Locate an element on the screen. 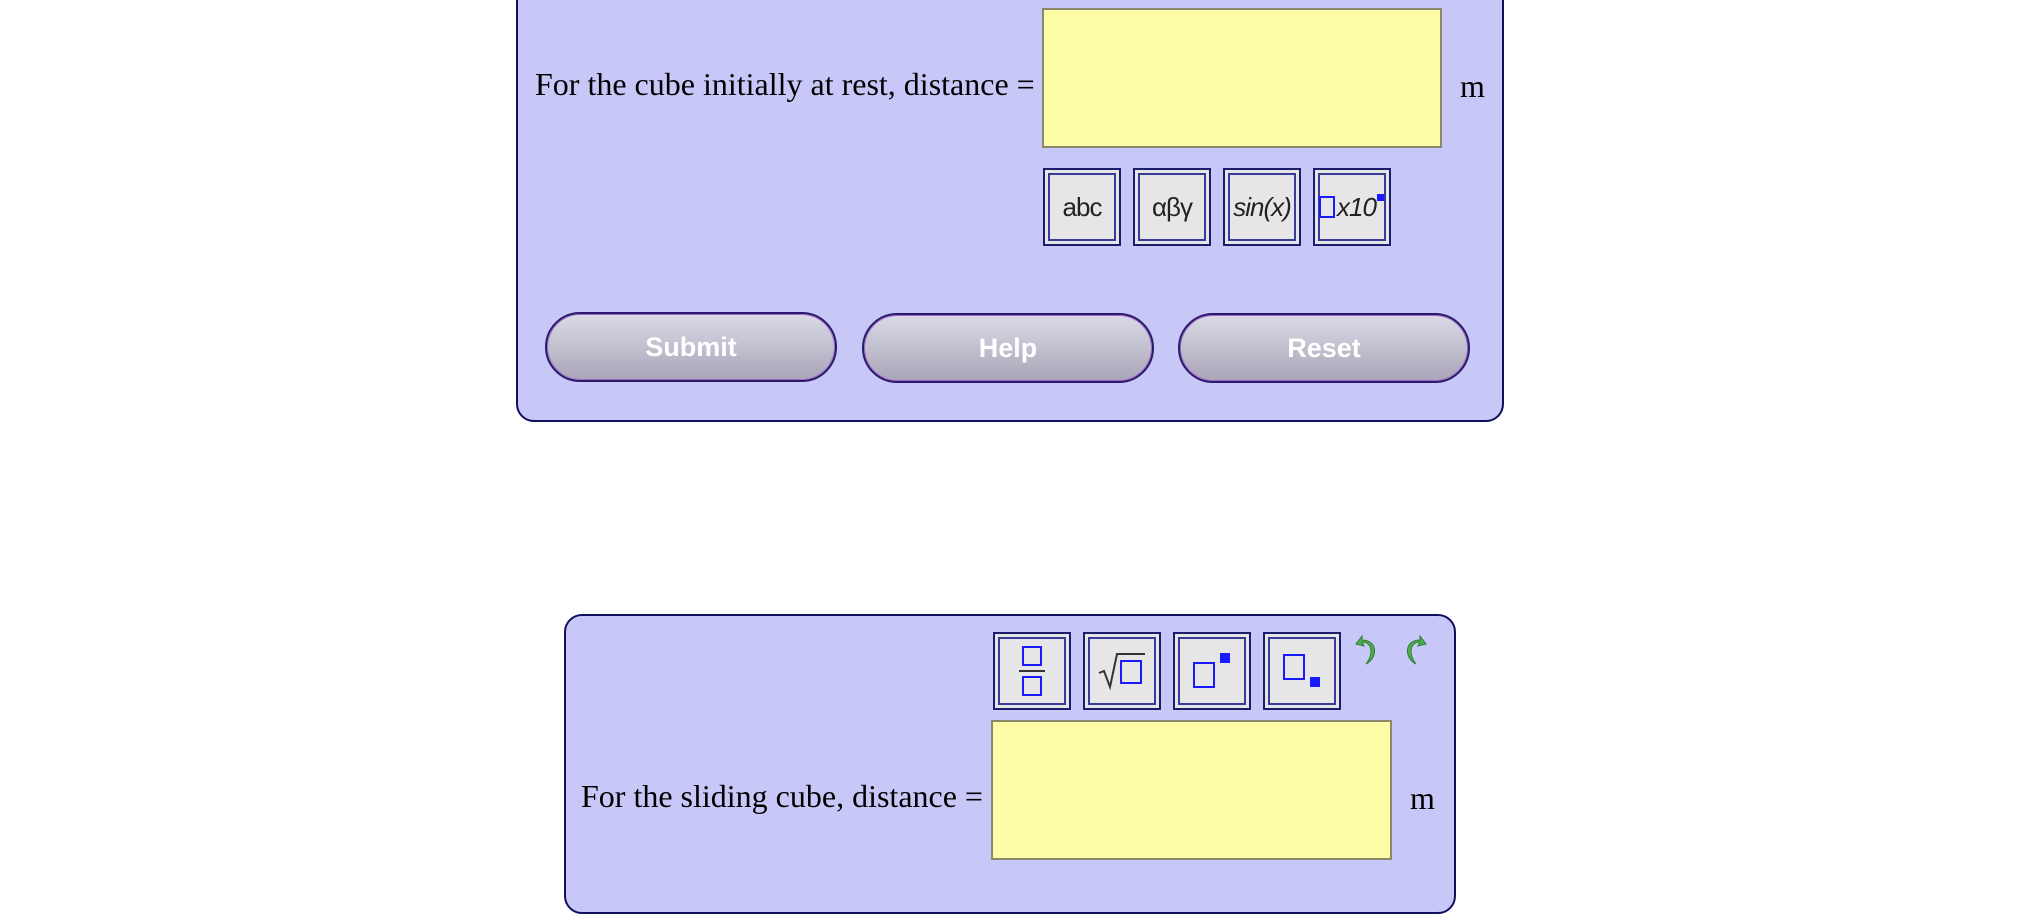  submit-button: Submit is located at coordinates (691, 347).